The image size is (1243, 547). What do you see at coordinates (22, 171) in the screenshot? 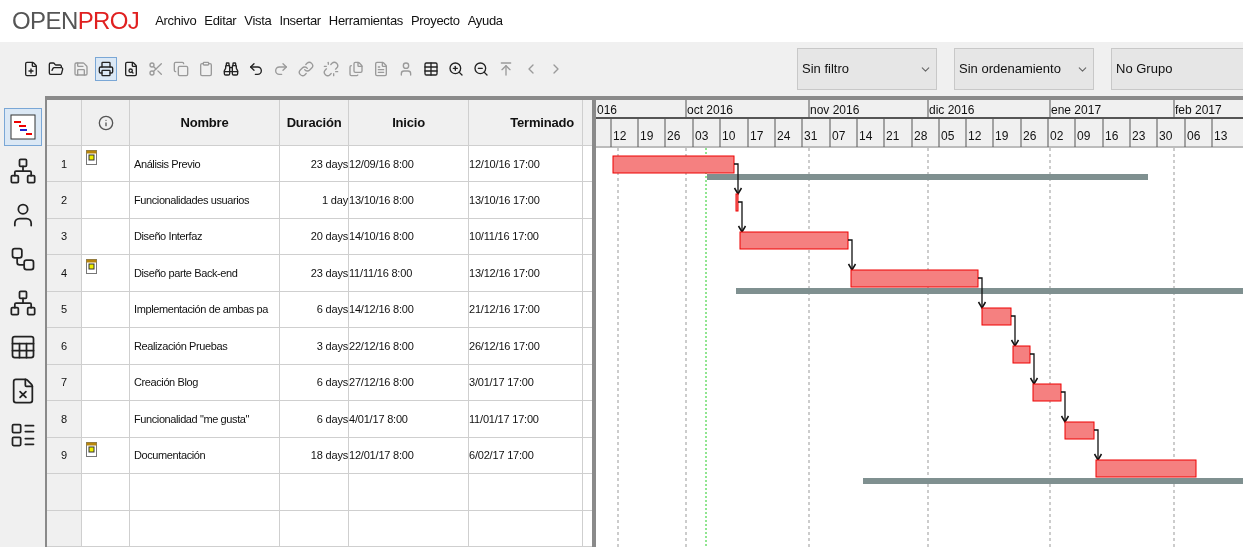
I see `network-icon` at bounding box center [22, 171].